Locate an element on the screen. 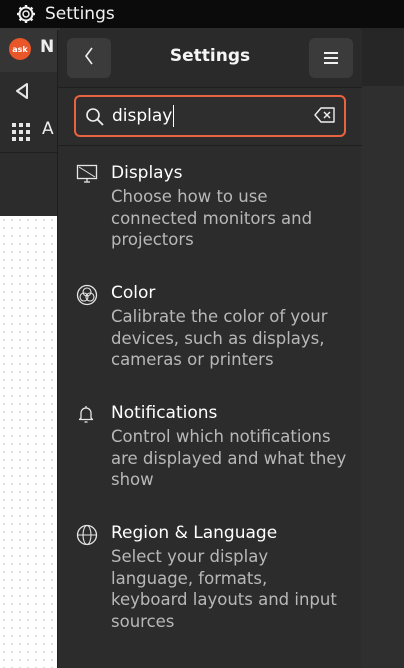 The width and height of the screenshot is (404, 668). hamburger-menu-icon is located at coordinates (331, 58).